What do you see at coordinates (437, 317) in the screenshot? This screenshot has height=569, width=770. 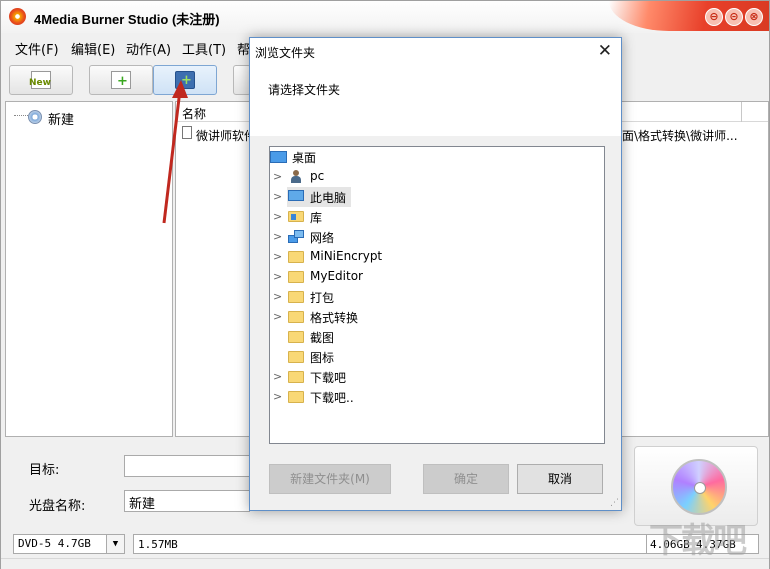 I see `tree-item-format-convert: > 格式转换` at bounding box center [437, 317].